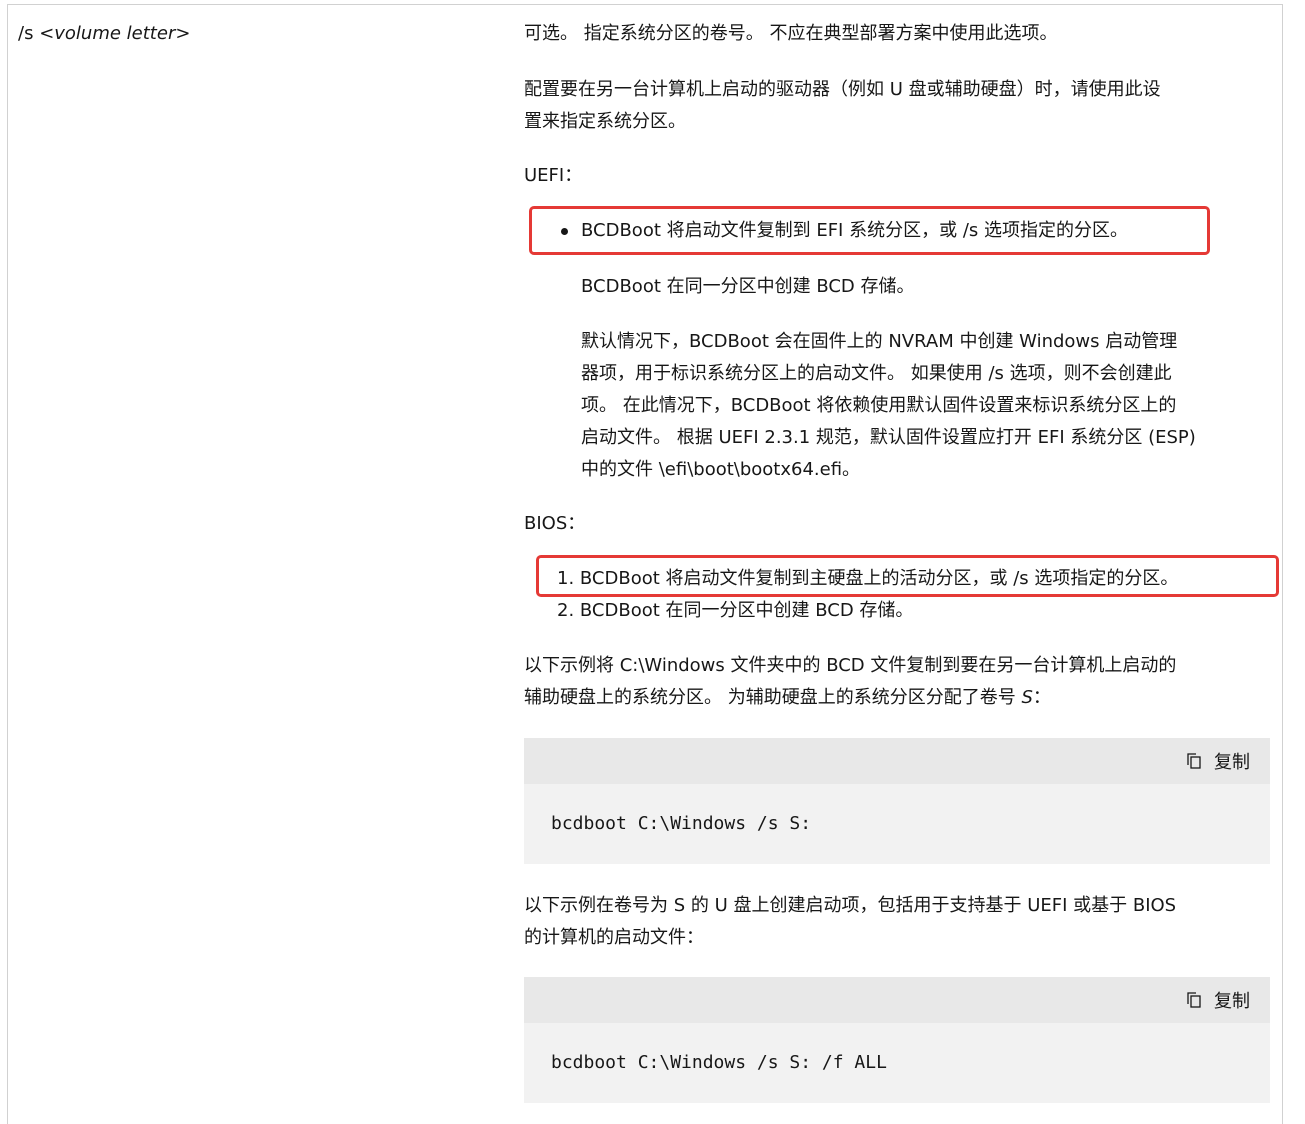 This screenshot has width=1305, height=1124. I want to click on uefi-bullet-item: BCDBoot 将启动文件复制到 EFI 系统分区，或 /s 选项指定的分区。, so click(854, 230).